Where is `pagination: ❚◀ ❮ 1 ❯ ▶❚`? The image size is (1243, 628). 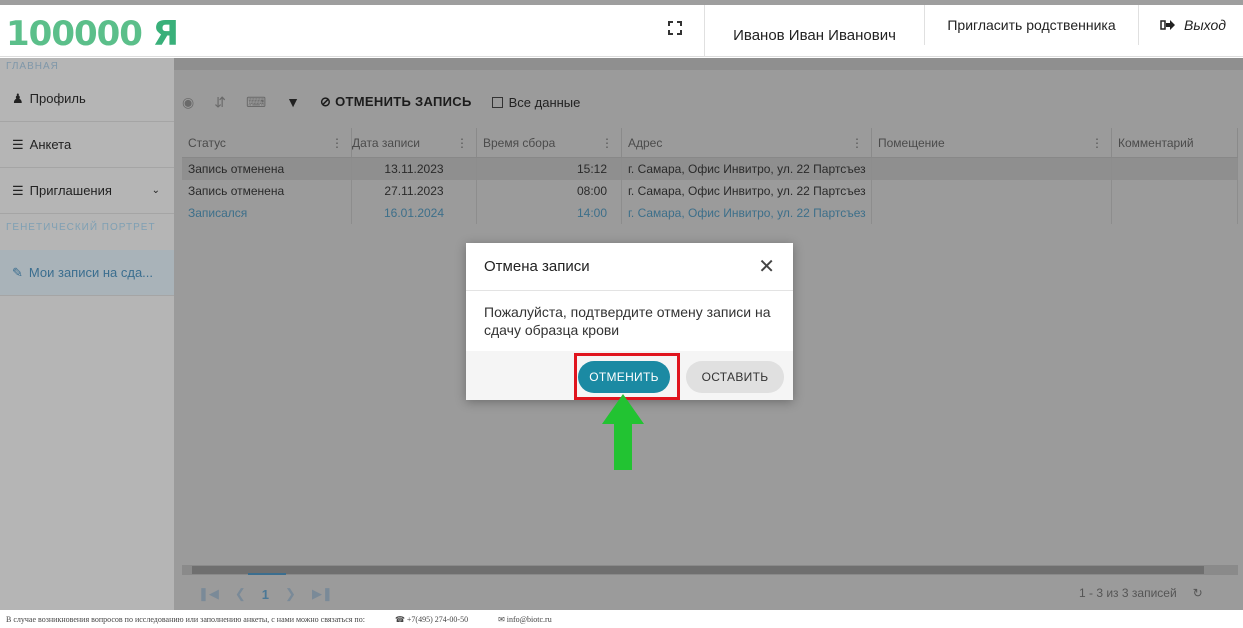 pagination: ❚◀ ❮ 1 ❯ ▶❚ is located at coordinates (265, 587).